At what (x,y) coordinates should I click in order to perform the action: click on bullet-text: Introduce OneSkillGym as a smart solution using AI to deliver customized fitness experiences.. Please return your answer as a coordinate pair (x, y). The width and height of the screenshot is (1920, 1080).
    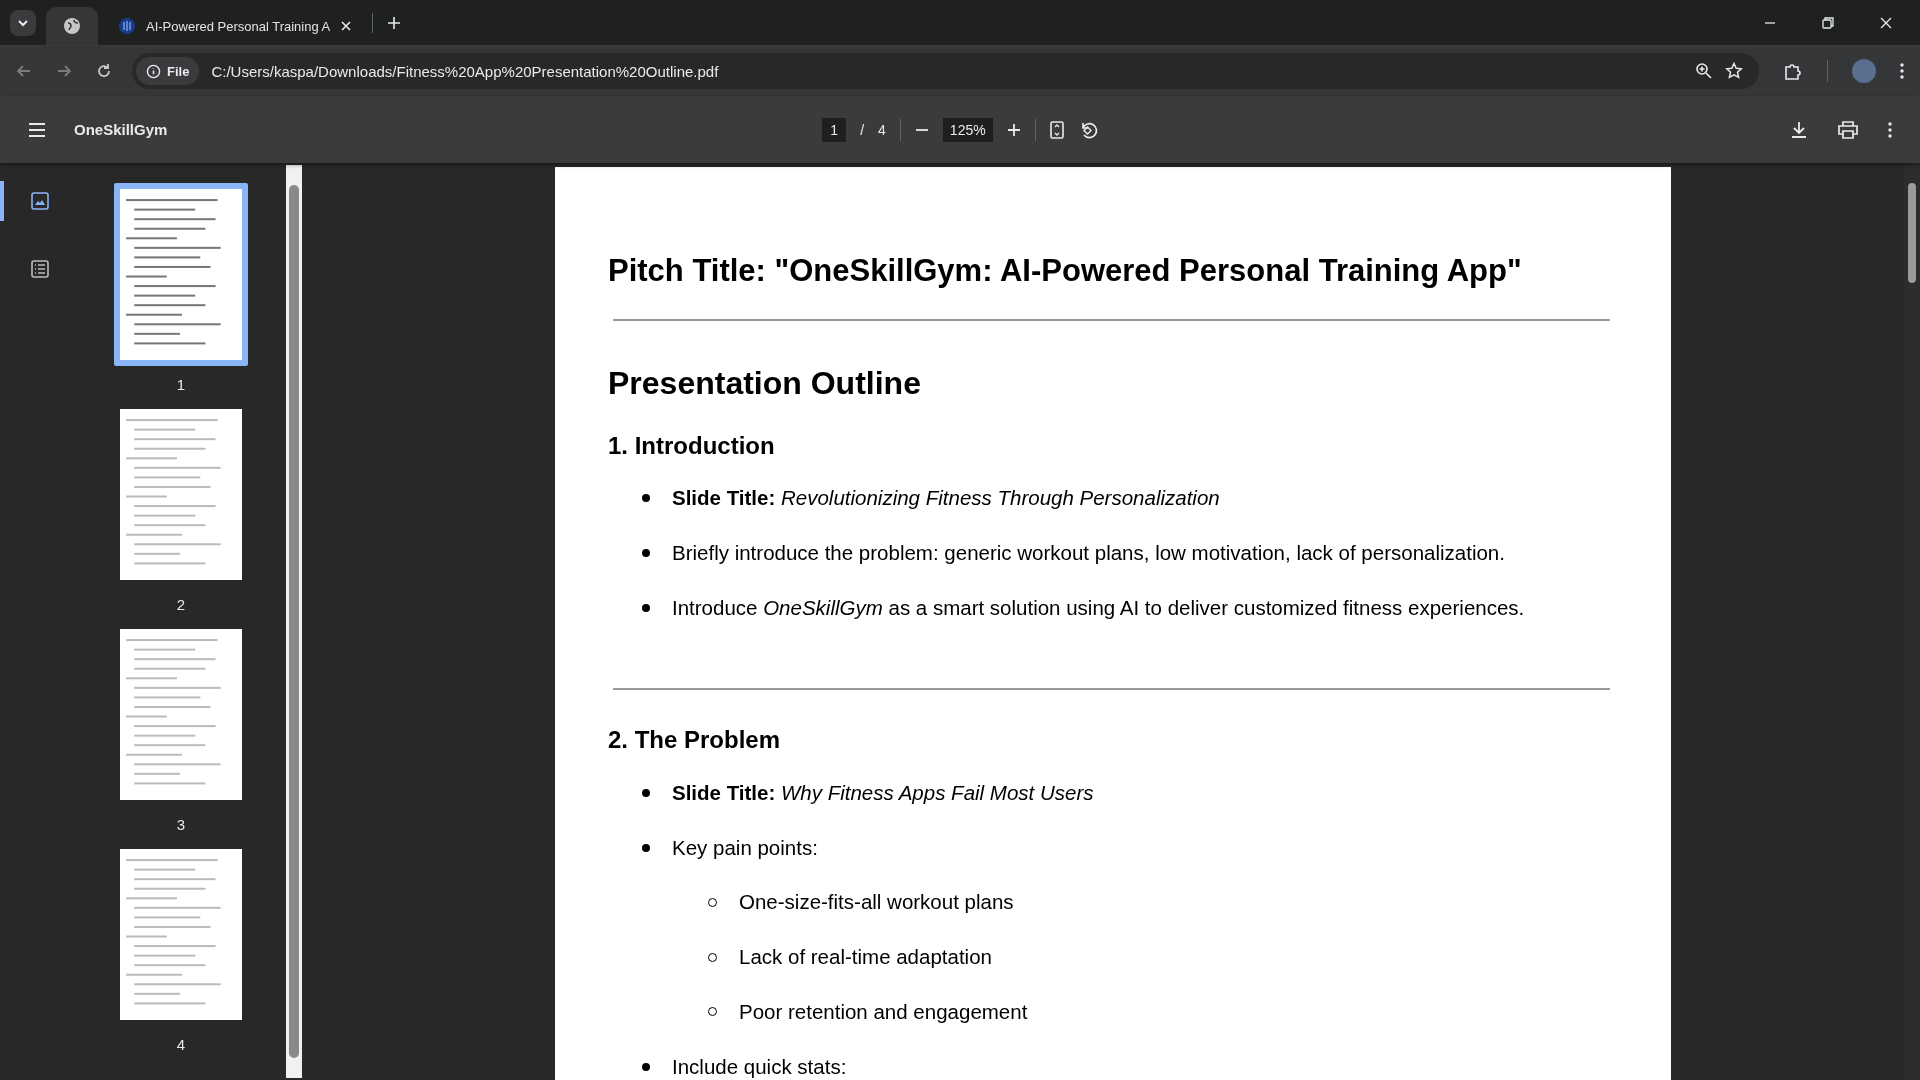
    Looking at the image, I should click on (1098, 608).